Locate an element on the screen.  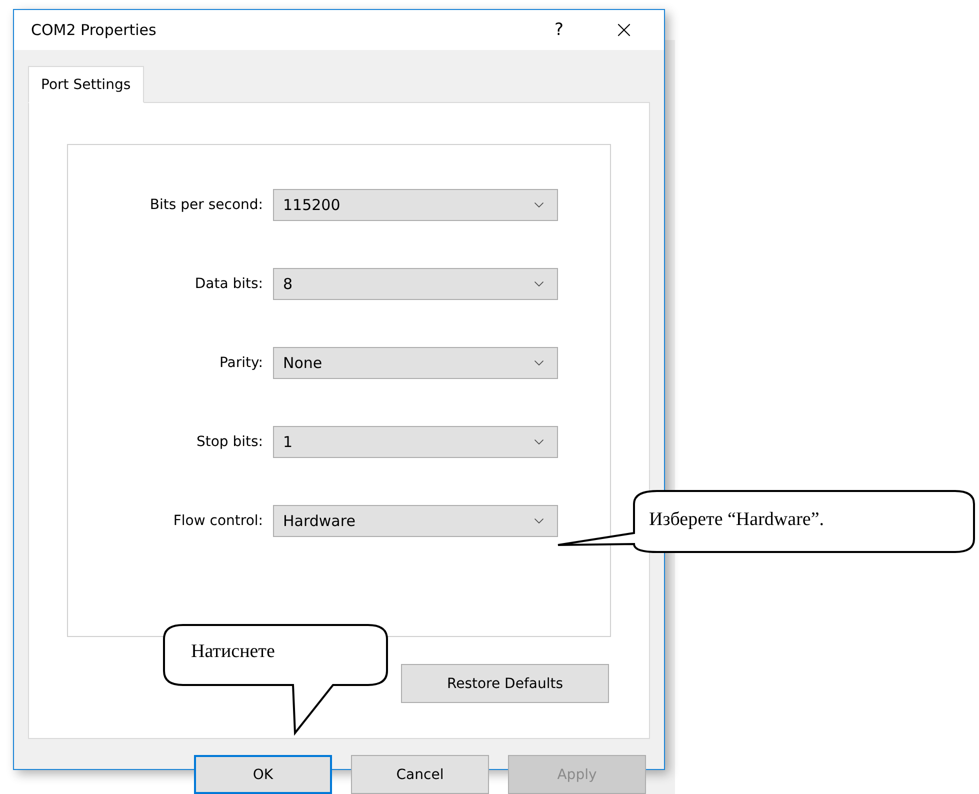
dialog-button: Cancel is located at coordinates (420, 774).